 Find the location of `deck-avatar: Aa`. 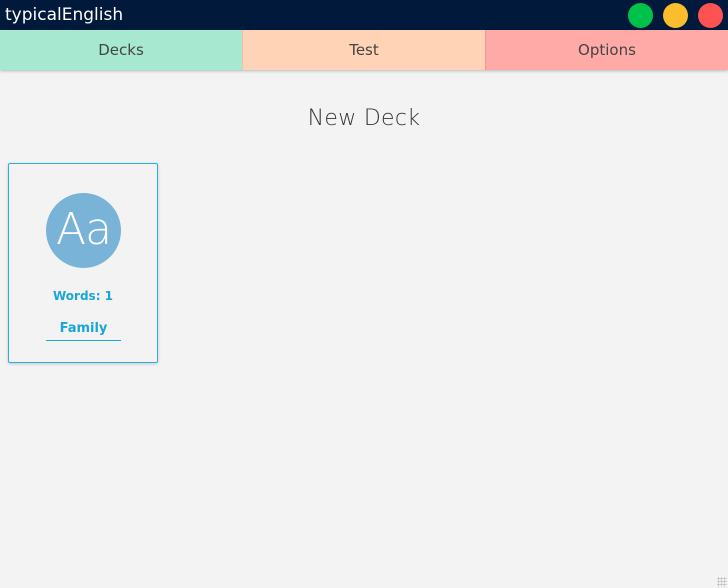

deck-avatar: Aa is located at coordinates (83, 230).